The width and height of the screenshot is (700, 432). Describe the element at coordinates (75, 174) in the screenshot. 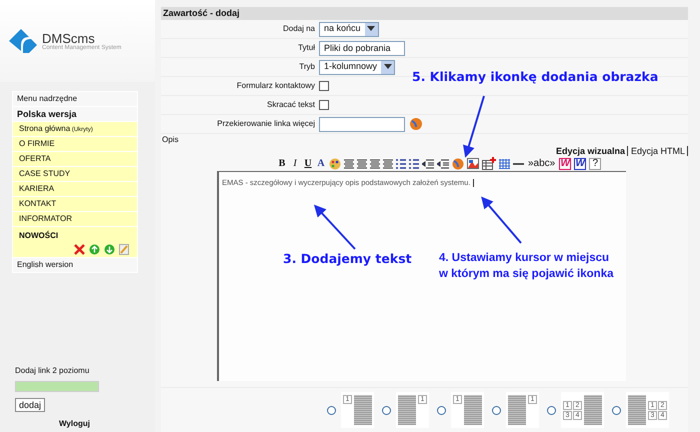

I see `menu-item: CASE STUDY` at that location.